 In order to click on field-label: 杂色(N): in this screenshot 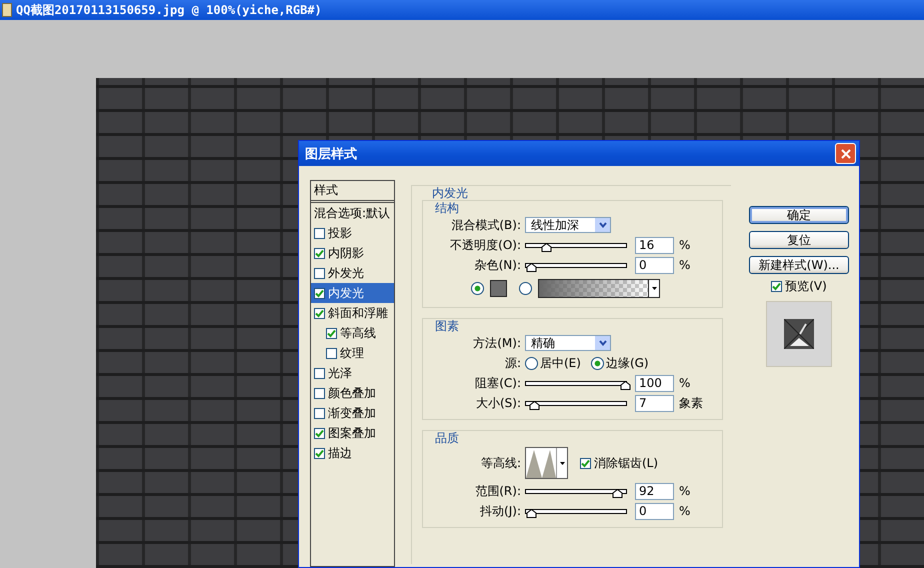, I will do `click(498, 265)`.